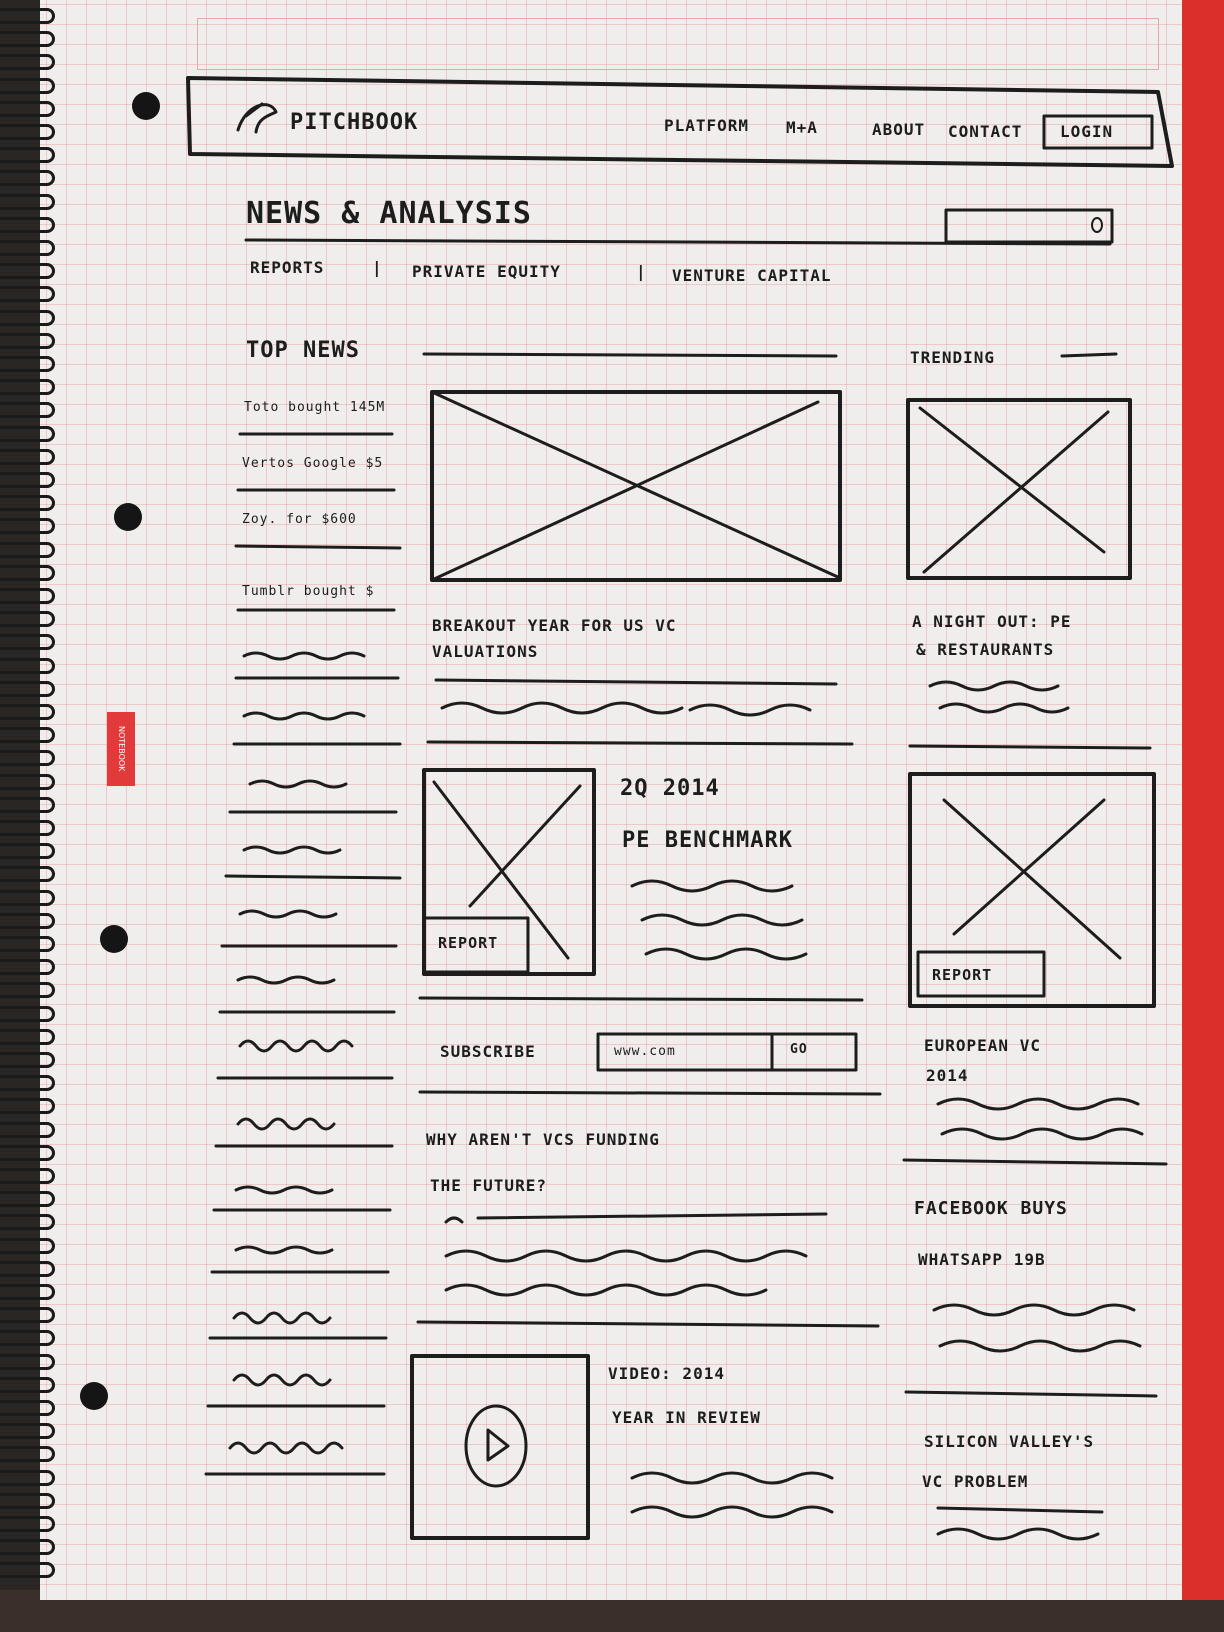 The image size is (1224, 1632). Describe the element at coordinates (257, 118) in the screenshot. I see `pitchbook-logo-icon` at that location.